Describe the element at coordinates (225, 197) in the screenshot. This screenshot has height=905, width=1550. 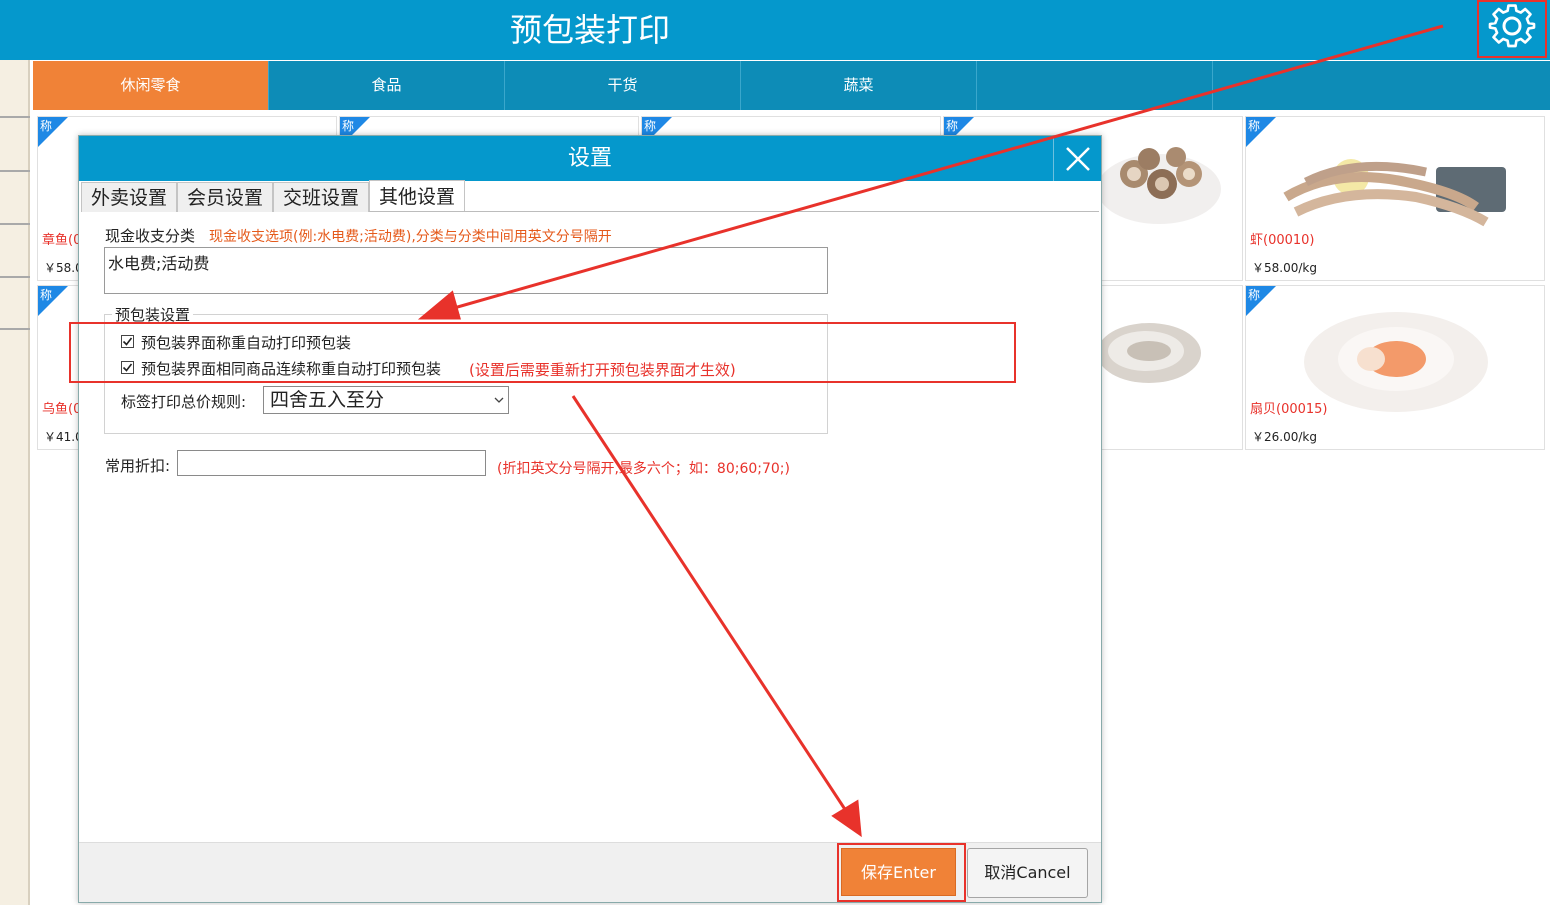
I see `tab-member-settings: 会员设置` at that location.